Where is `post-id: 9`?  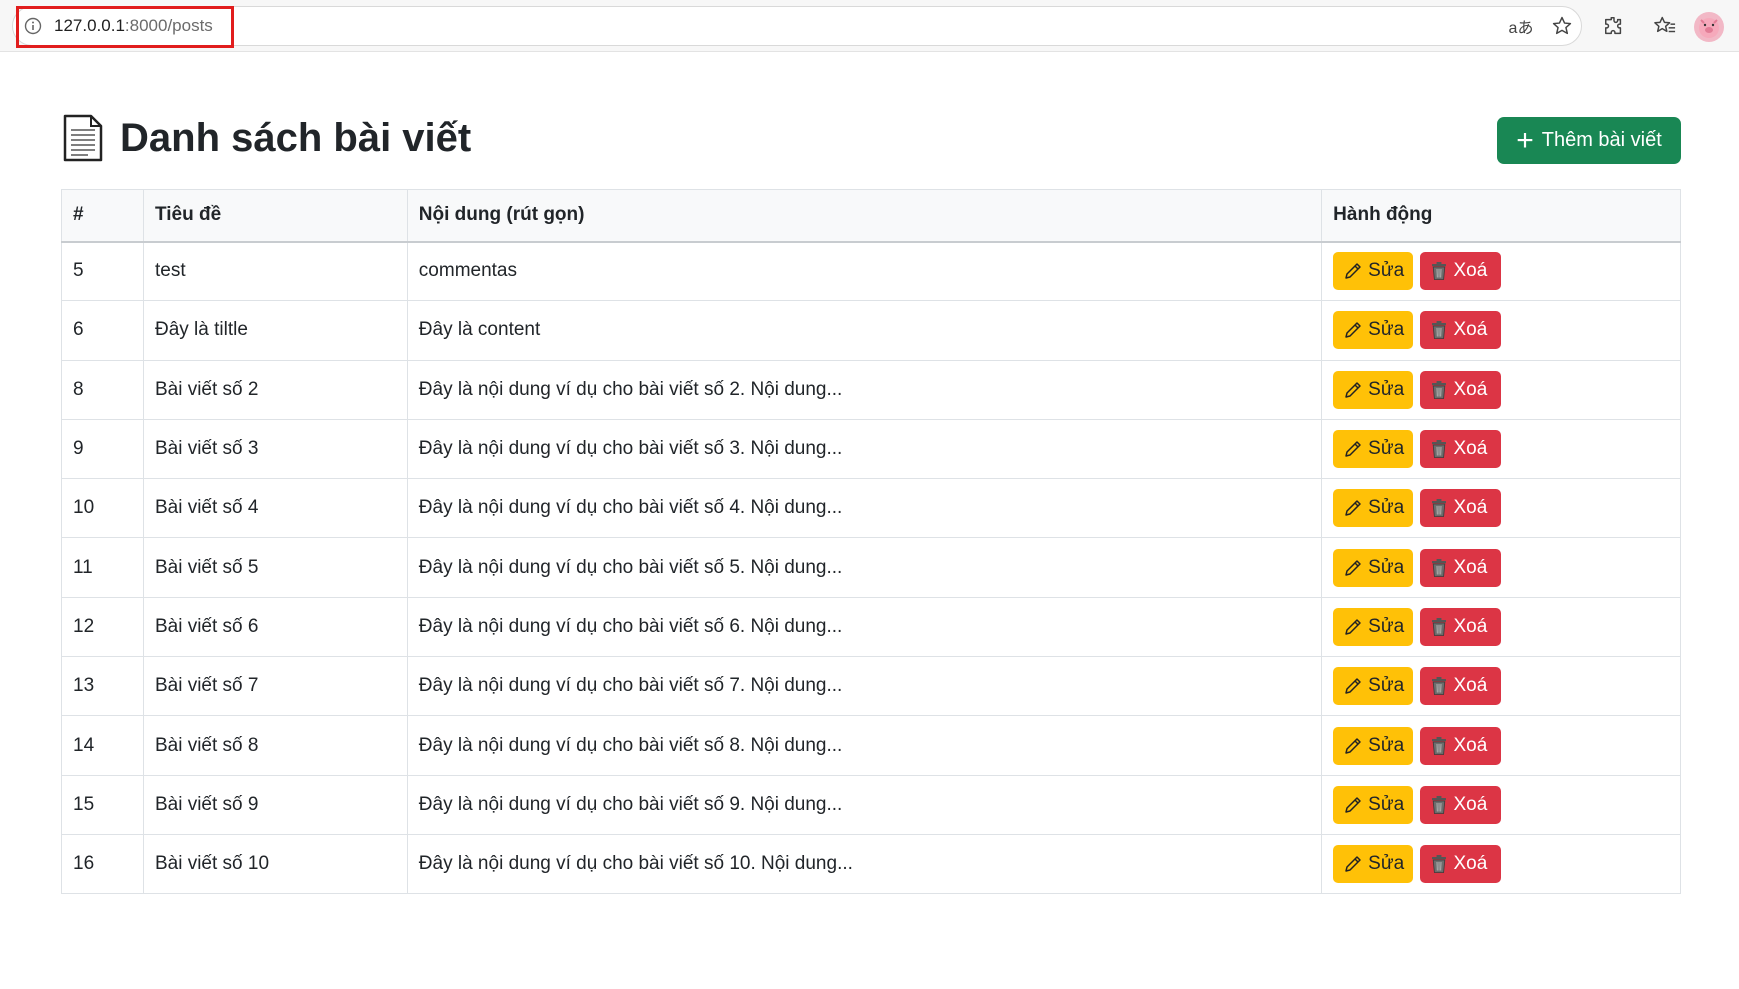 post-id: 9 is located at coordinates (102, 449).